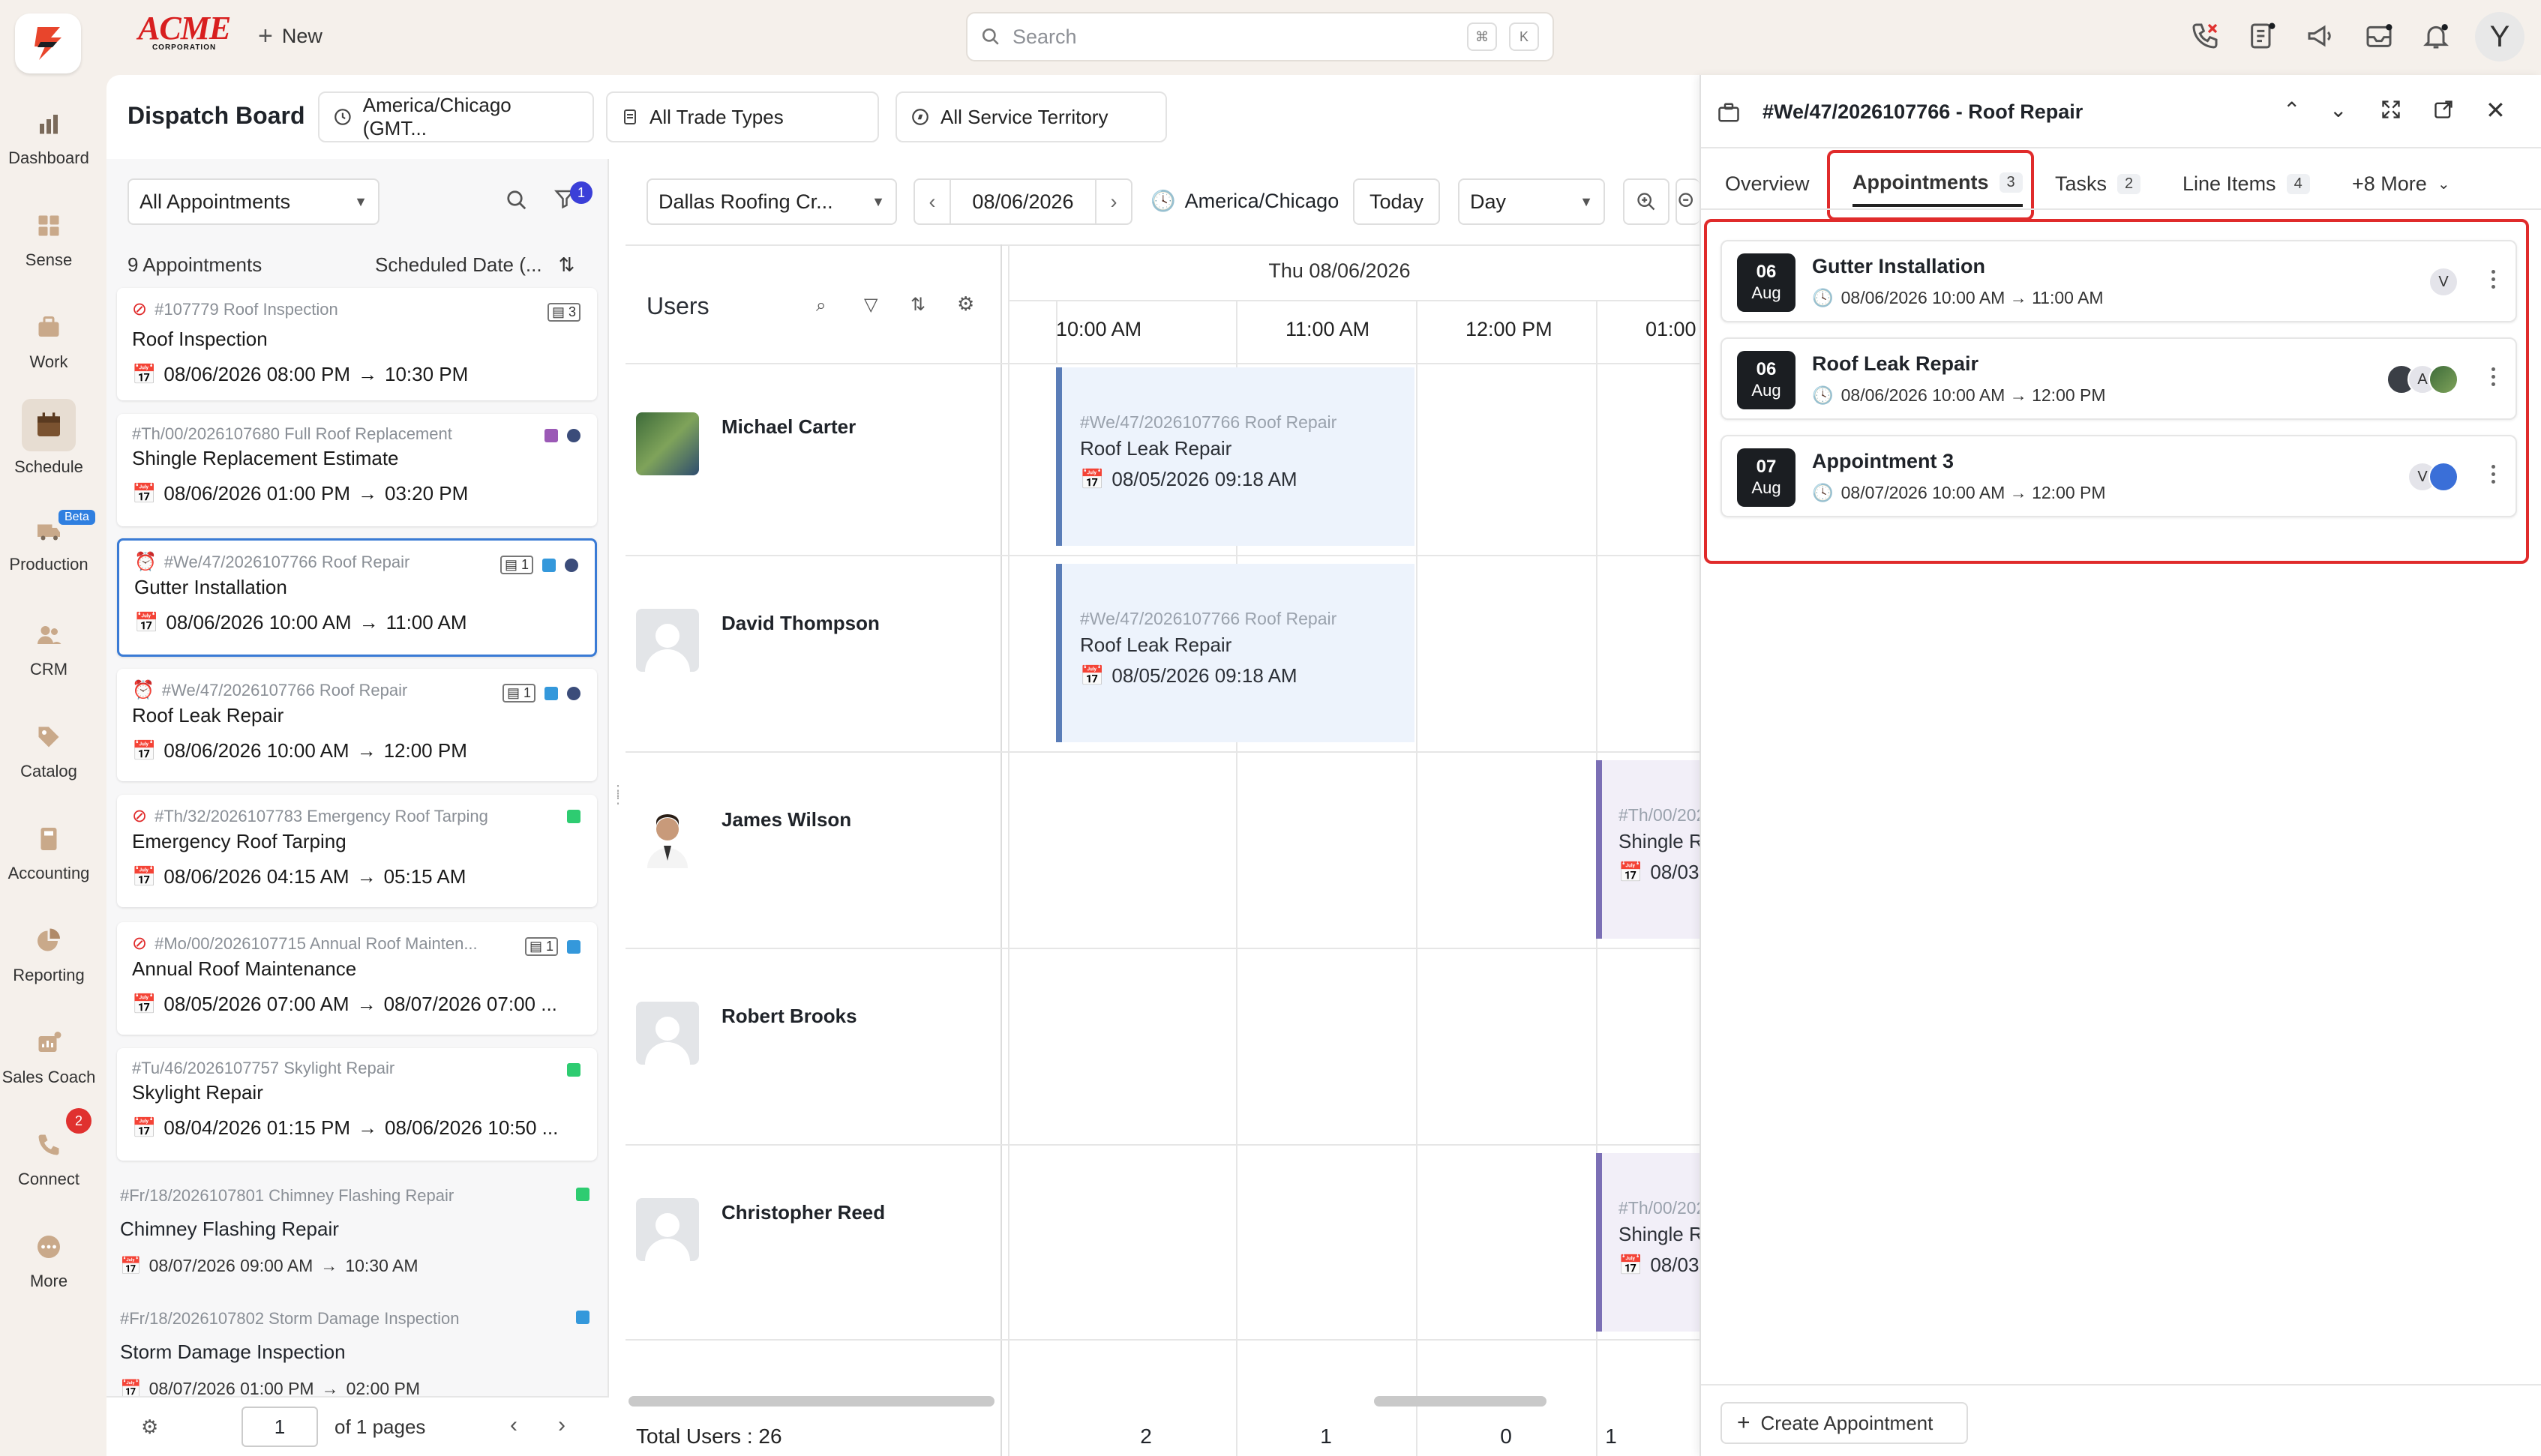  I want to click on event-ref: #Th/00/2026, so click(1659, 1208).